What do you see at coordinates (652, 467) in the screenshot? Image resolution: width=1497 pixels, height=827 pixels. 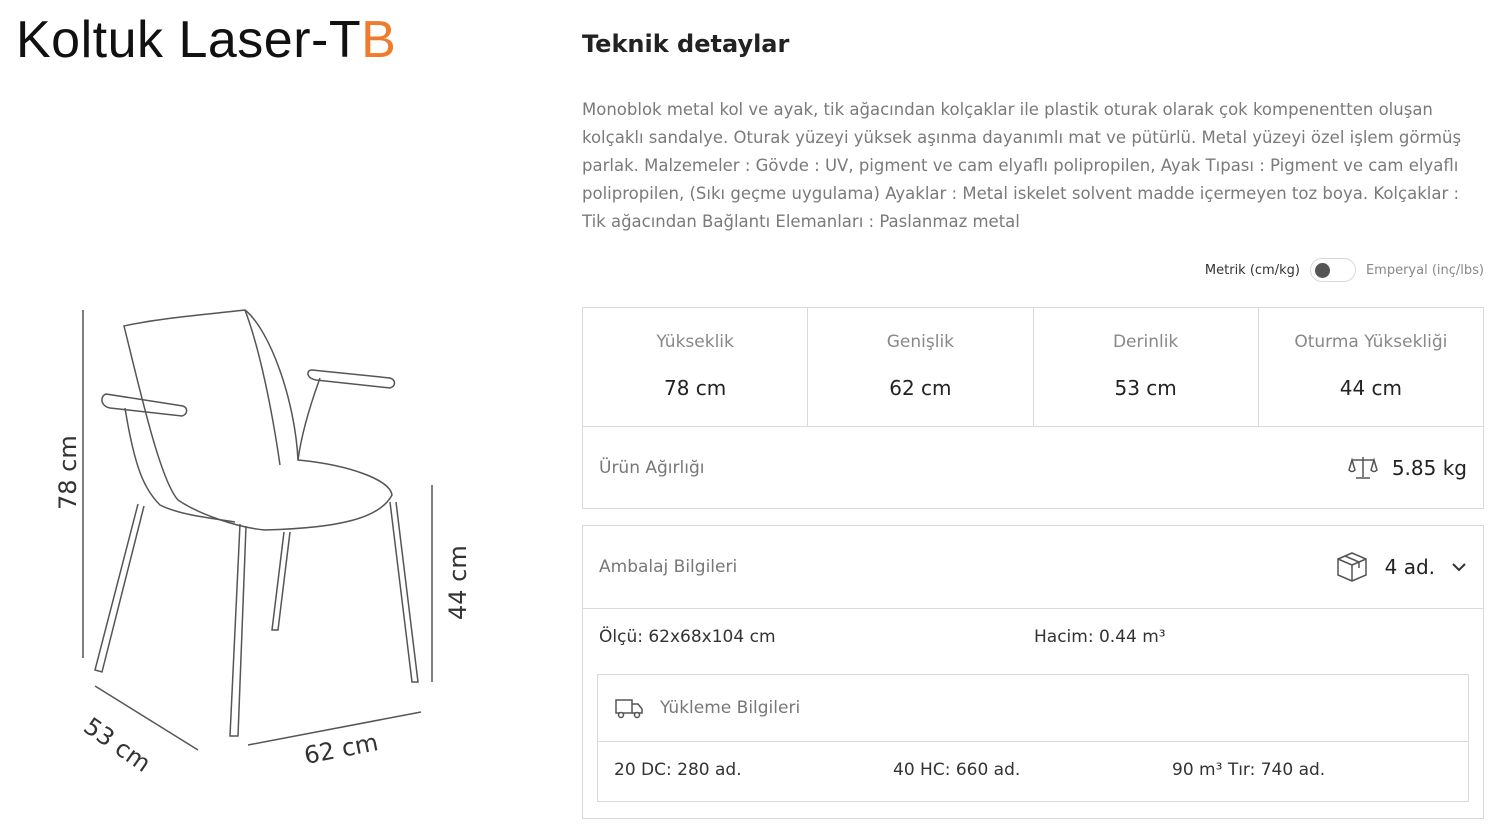 I see `weight-label: Ürün Ağırlığı` at bounding box center [652, 467].